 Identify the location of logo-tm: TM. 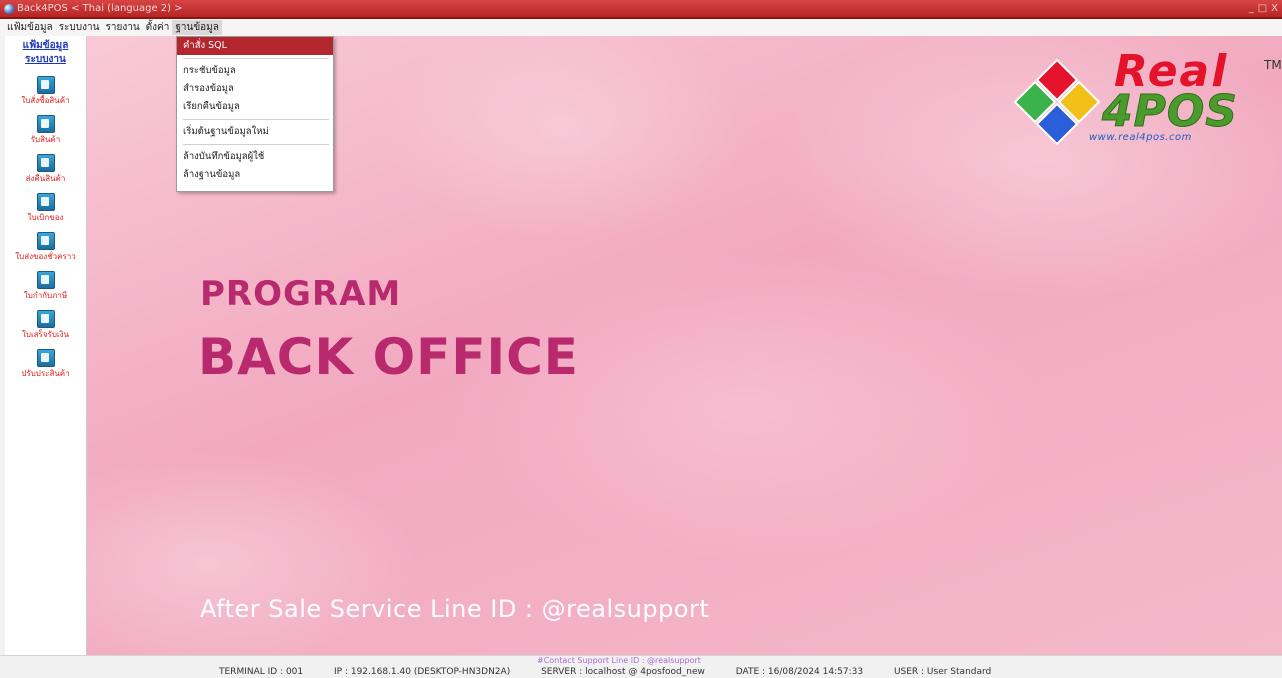
(1273, 65).